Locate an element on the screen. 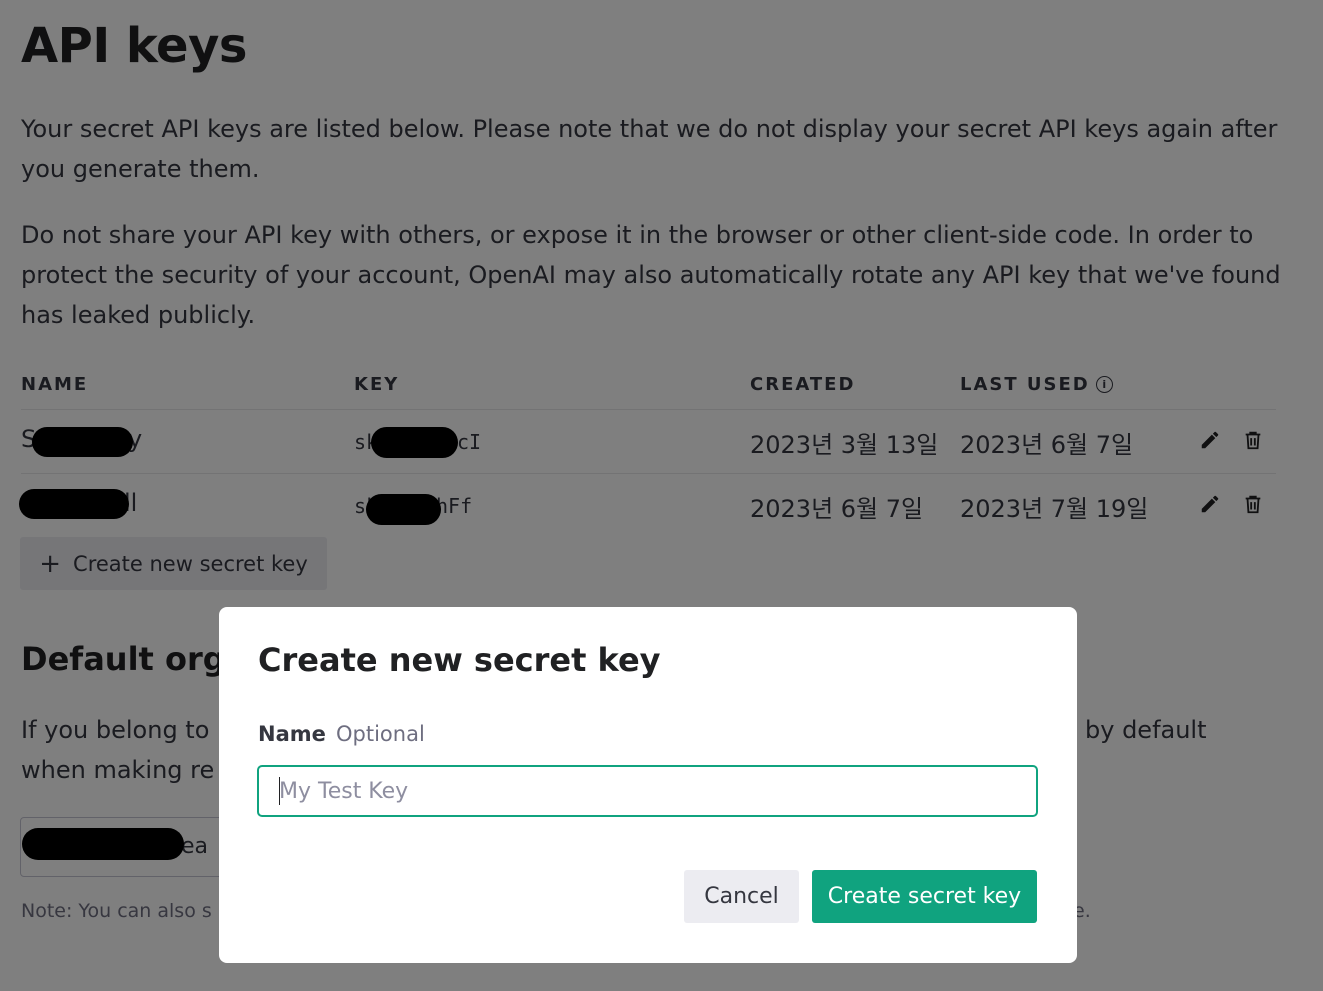 The height and width of the screenshot is (991, 1323). cancel-button: Cancel is located at coordinates (741, 896).